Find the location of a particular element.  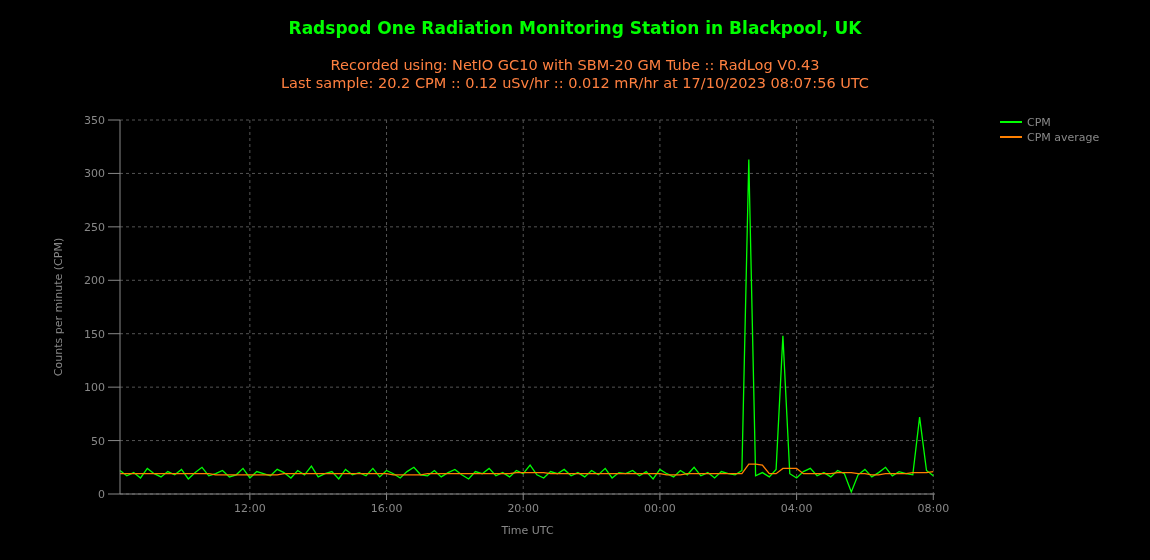

y-tick-label: 350 is located at coordinates (94, 120).